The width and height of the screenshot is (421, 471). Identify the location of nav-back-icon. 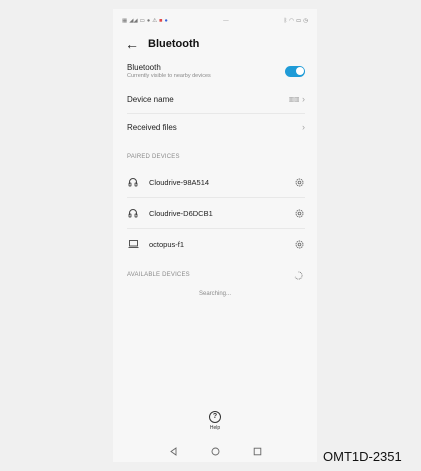
(173, 451).